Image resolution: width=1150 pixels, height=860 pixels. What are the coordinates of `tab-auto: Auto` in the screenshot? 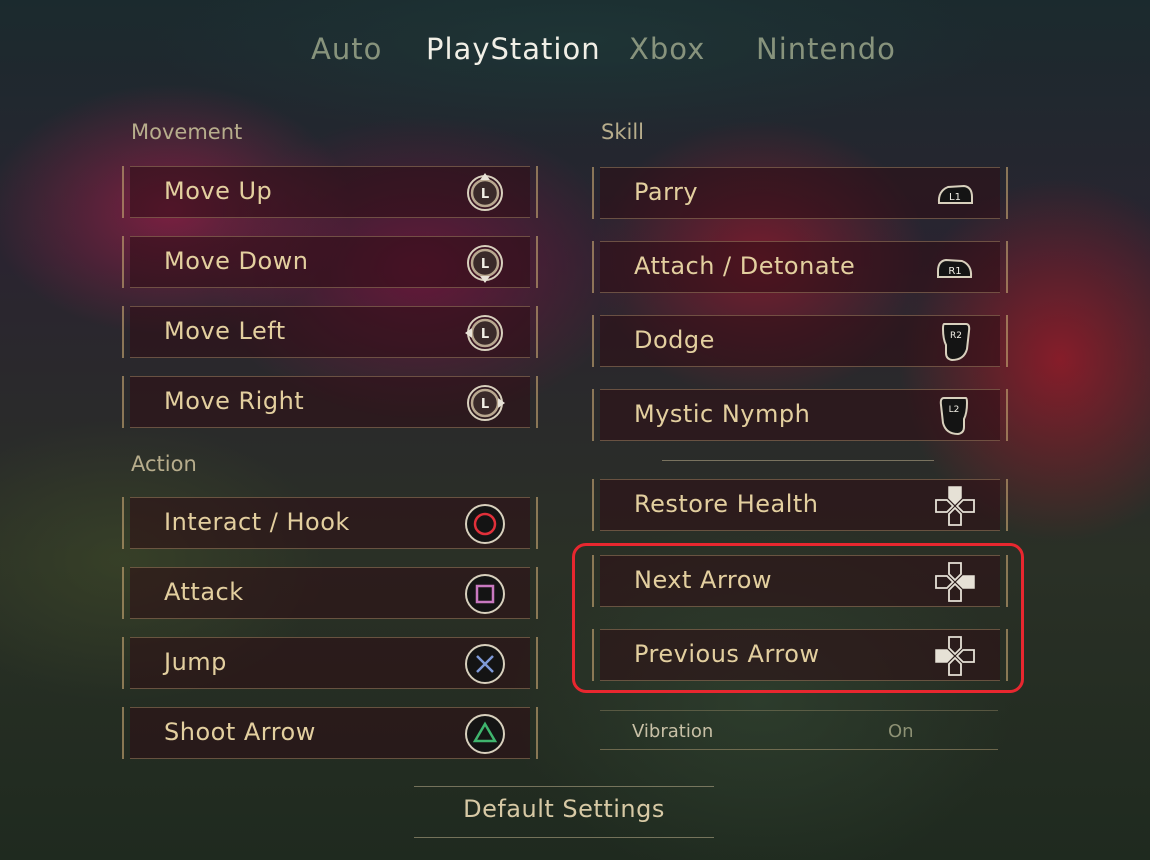 It's located at (346, 49).